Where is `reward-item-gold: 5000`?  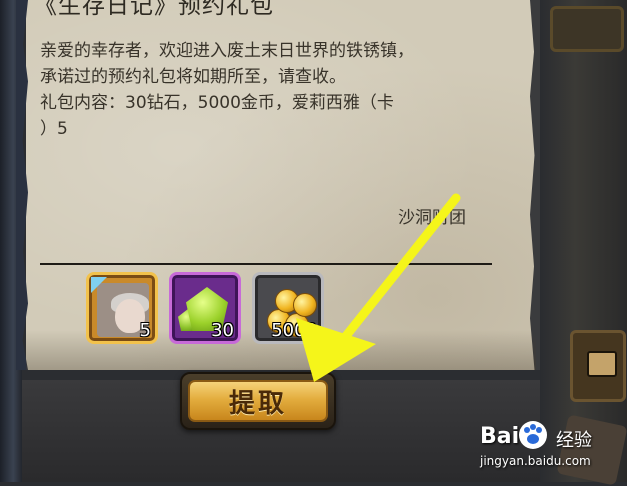 reward-item-gold: 5000 is located at coordinates (288, 308).